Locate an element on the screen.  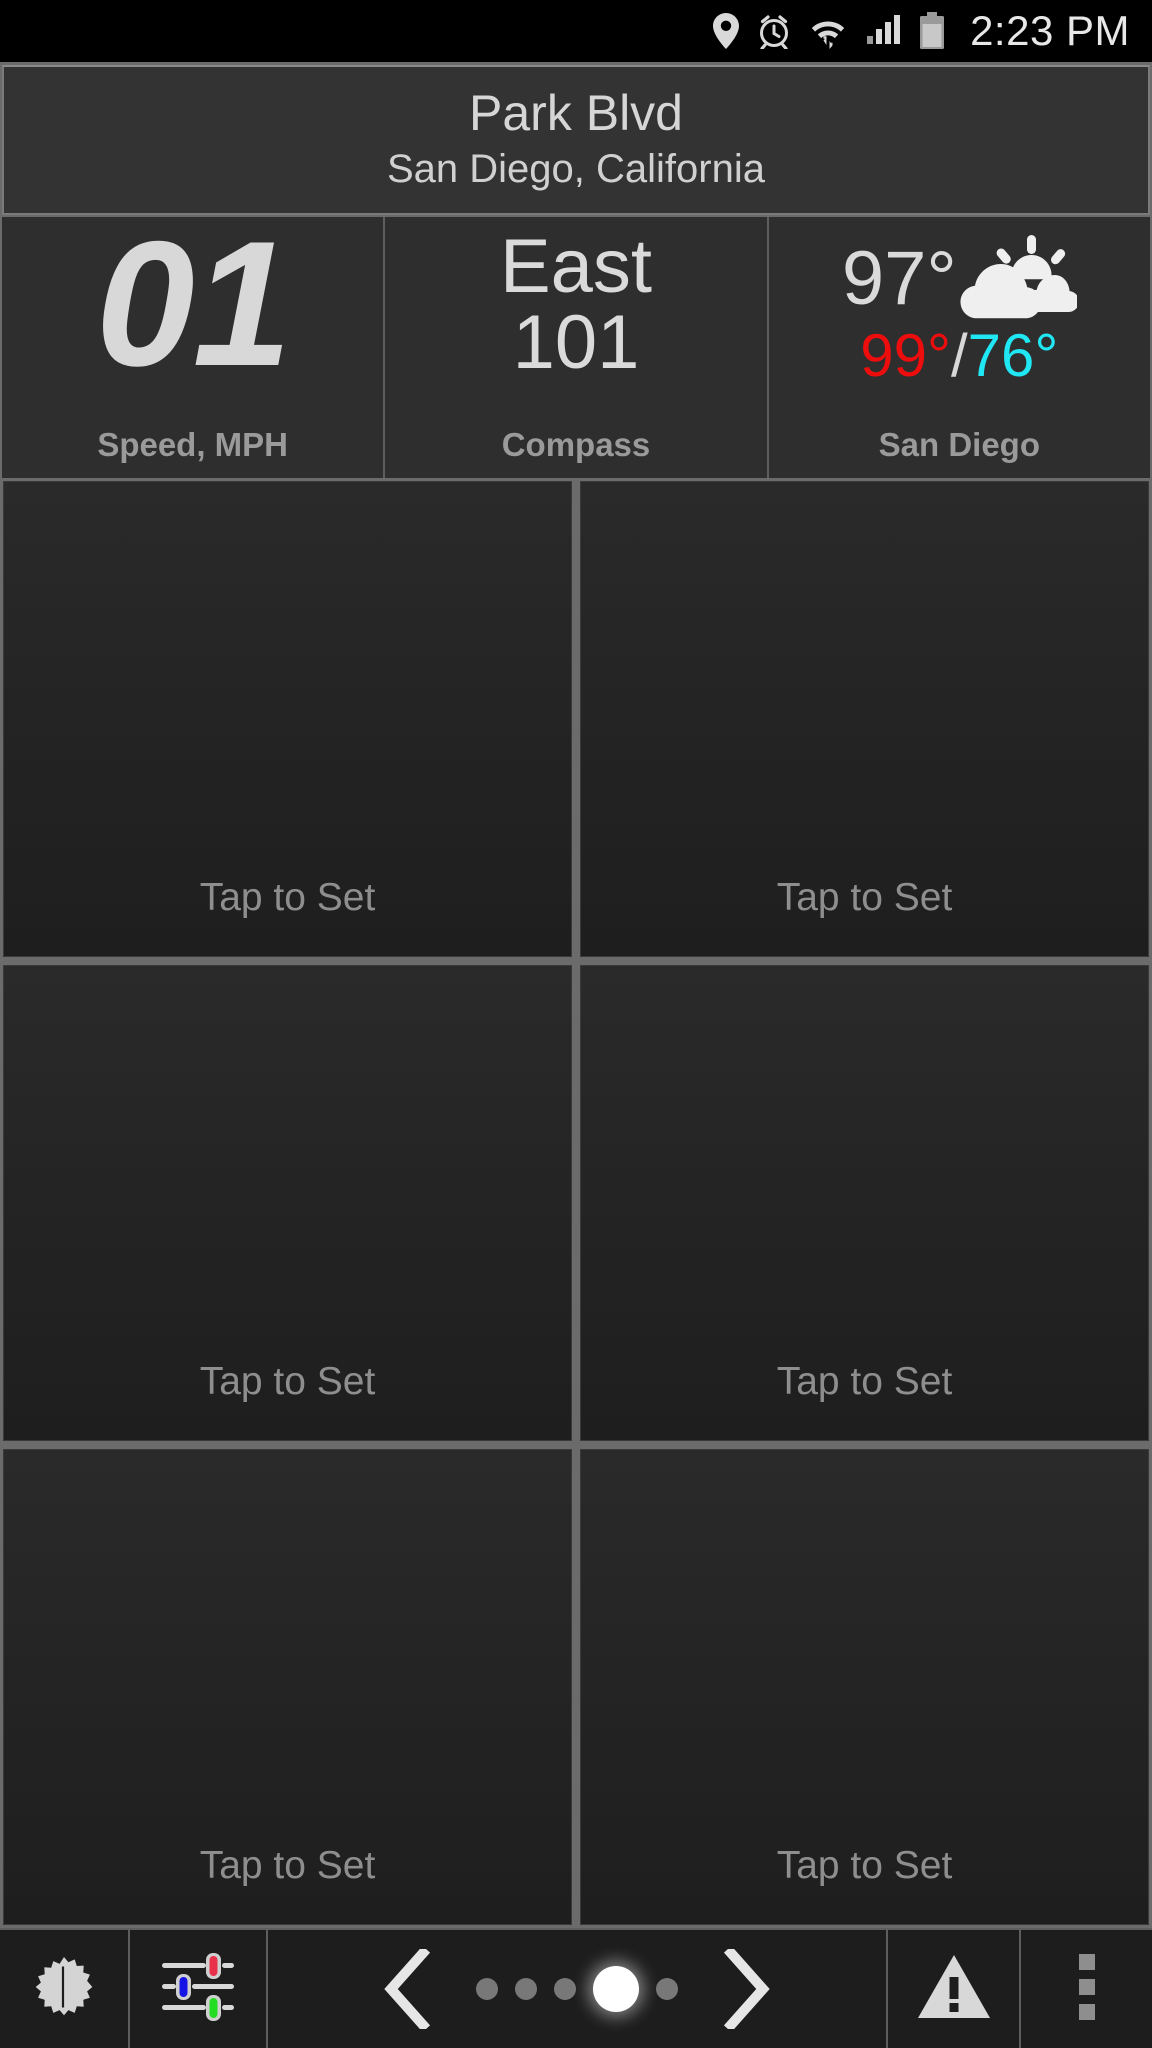
overflow-menu-button is located at coordinates (1086, 1989).